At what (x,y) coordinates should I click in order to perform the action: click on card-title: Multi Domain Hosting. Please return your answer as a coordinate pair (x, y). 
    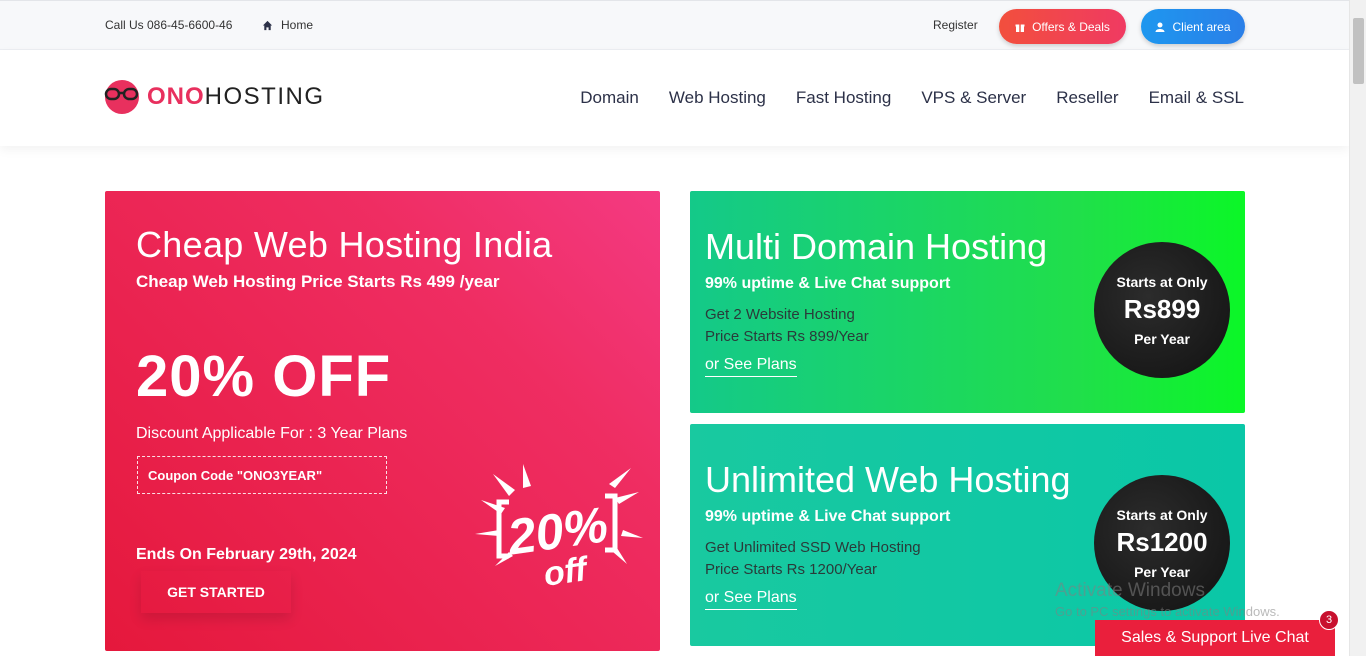
    Looking at the image, I should click on (876, 246).